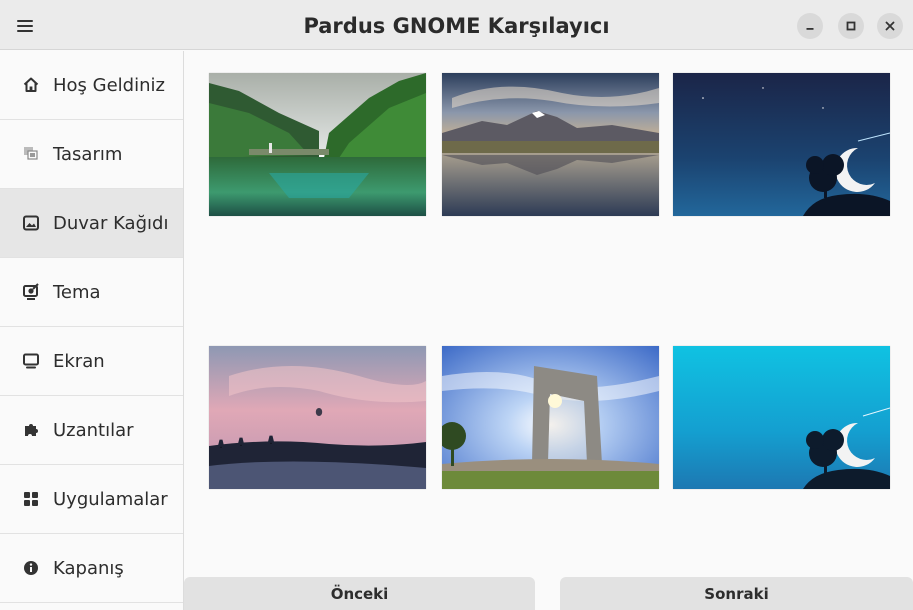 Image resolution: width=913 pixels, height=610 pixels. I want to click on pink-sky-balloon-wallpaper, so click(317, 417).